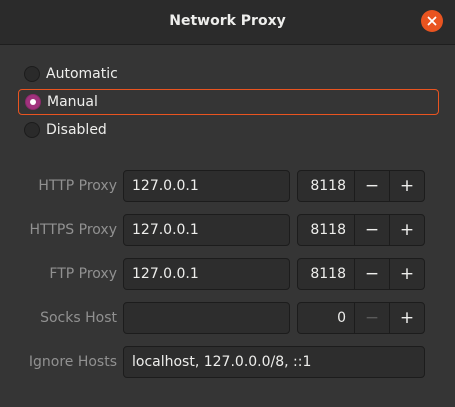 Image resolution: width=455 pixels, height=407 pixels. I want to click on ftp-proxy-port-value: 8118, so click(326, 274).